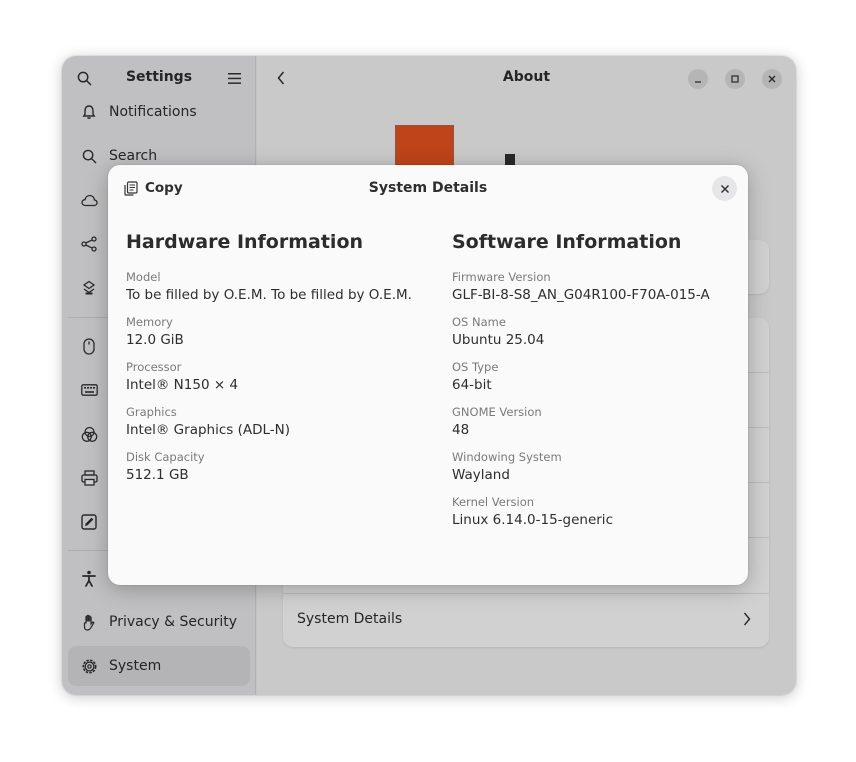  Describe the element at coordinates (155, 340) in the screenshot. I see `field-value: 12.0 GiB` at that location.